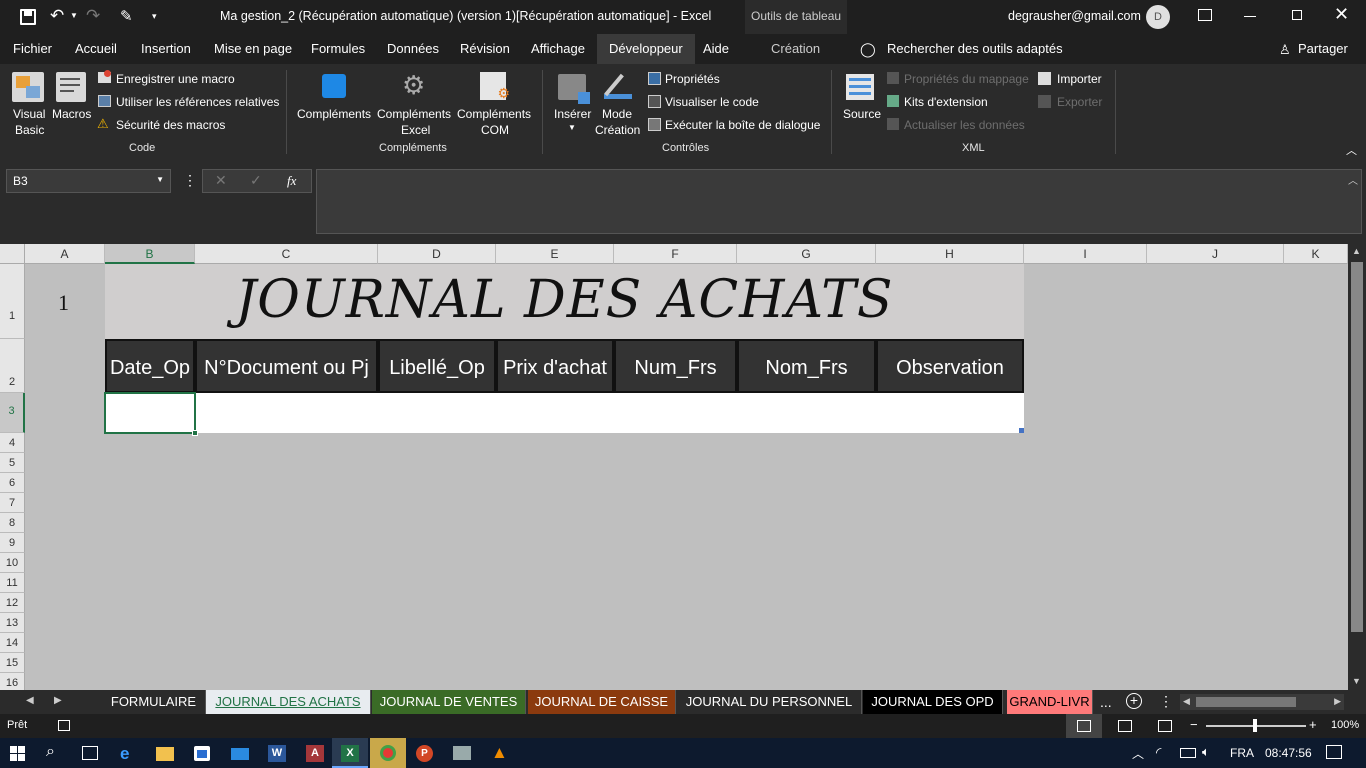  I want to click on sheet-tab-formulaire: FORMULAIRE, so click(154, 702).